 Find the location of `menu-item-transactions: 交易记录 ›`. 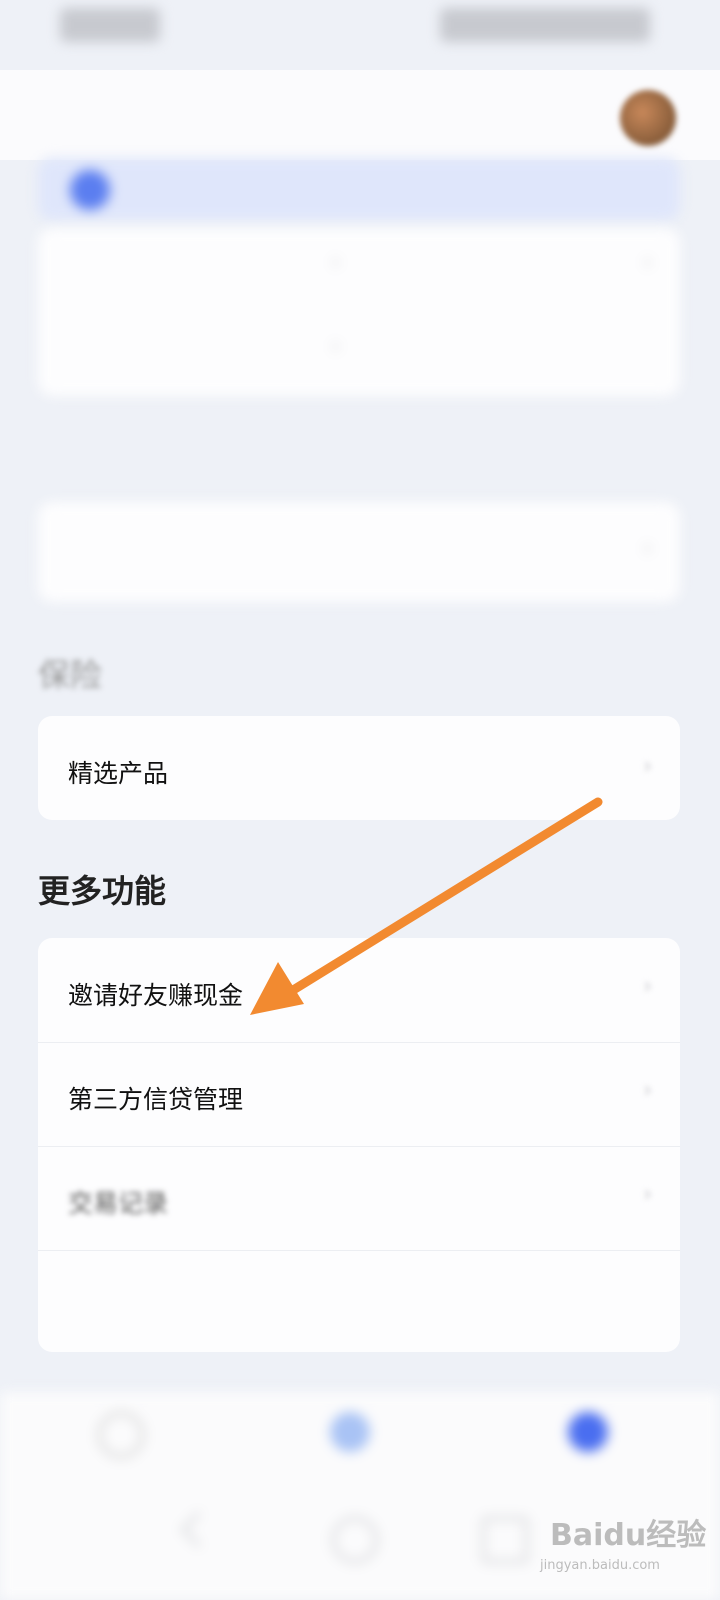

menu-item-transactions: 交易记录 › is located at coordinates (359, 1198).